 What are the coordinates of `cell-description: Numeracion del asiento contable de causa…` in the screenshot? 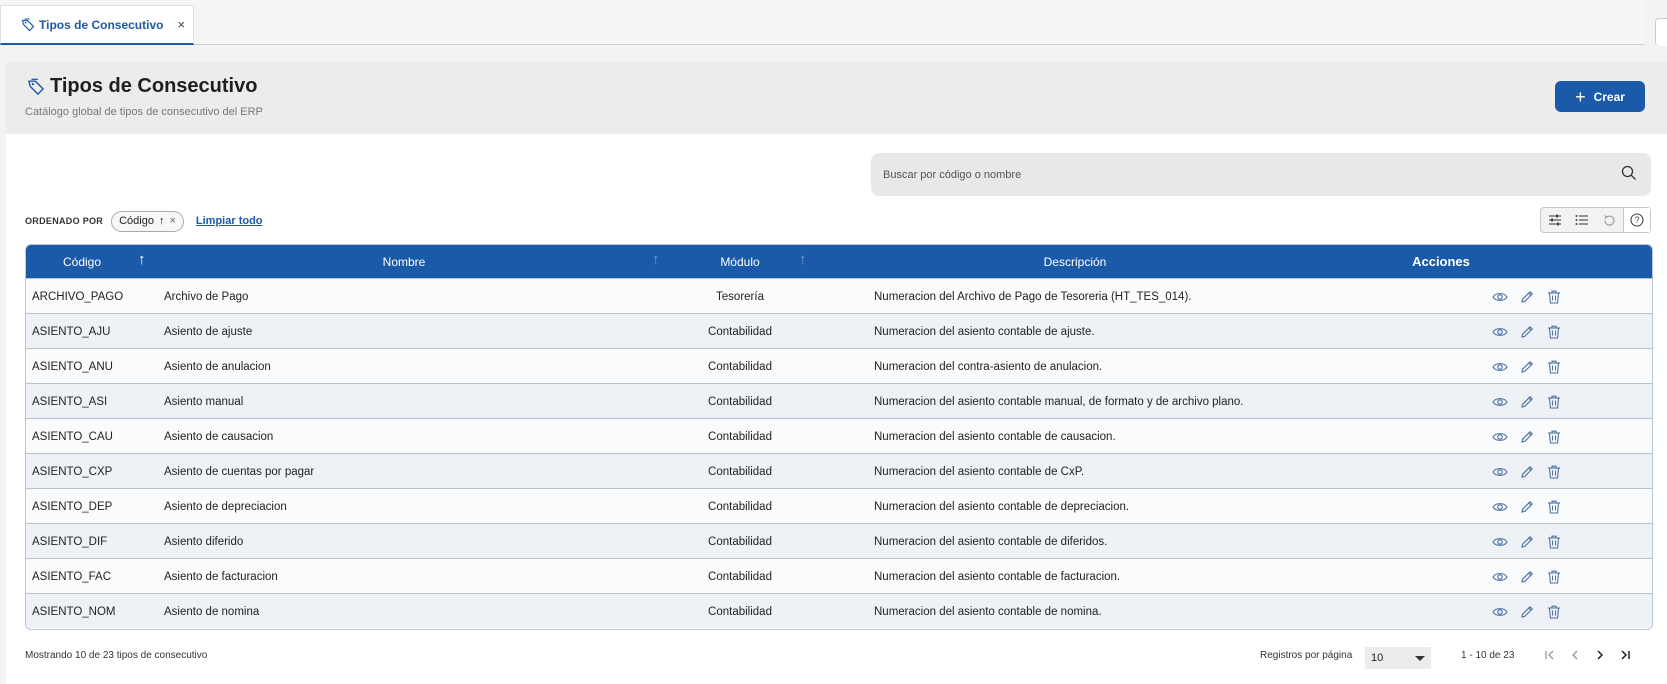 It's located at (995, 436).